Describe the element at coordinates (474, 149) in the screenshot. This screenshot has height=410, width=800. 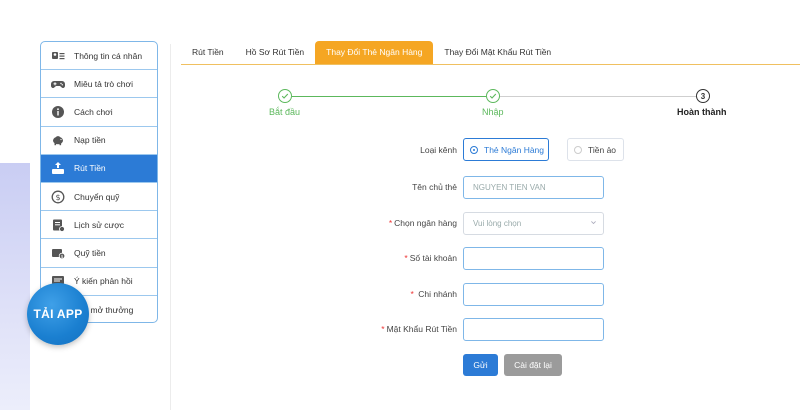
I see `radio-checked-icon` at that location.